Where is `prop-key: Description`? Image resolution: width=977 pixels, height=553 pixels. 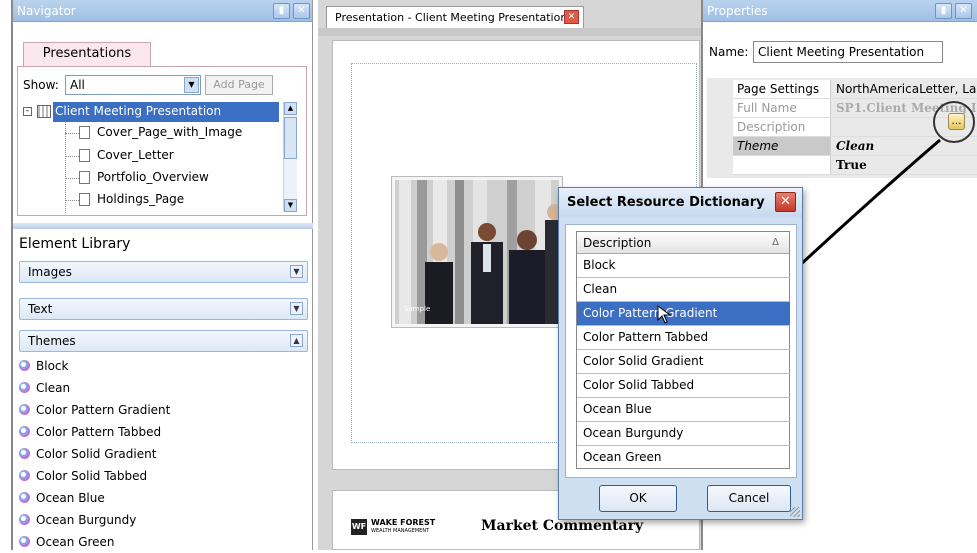 prop-key: Description is located at coordinates (782, 127).